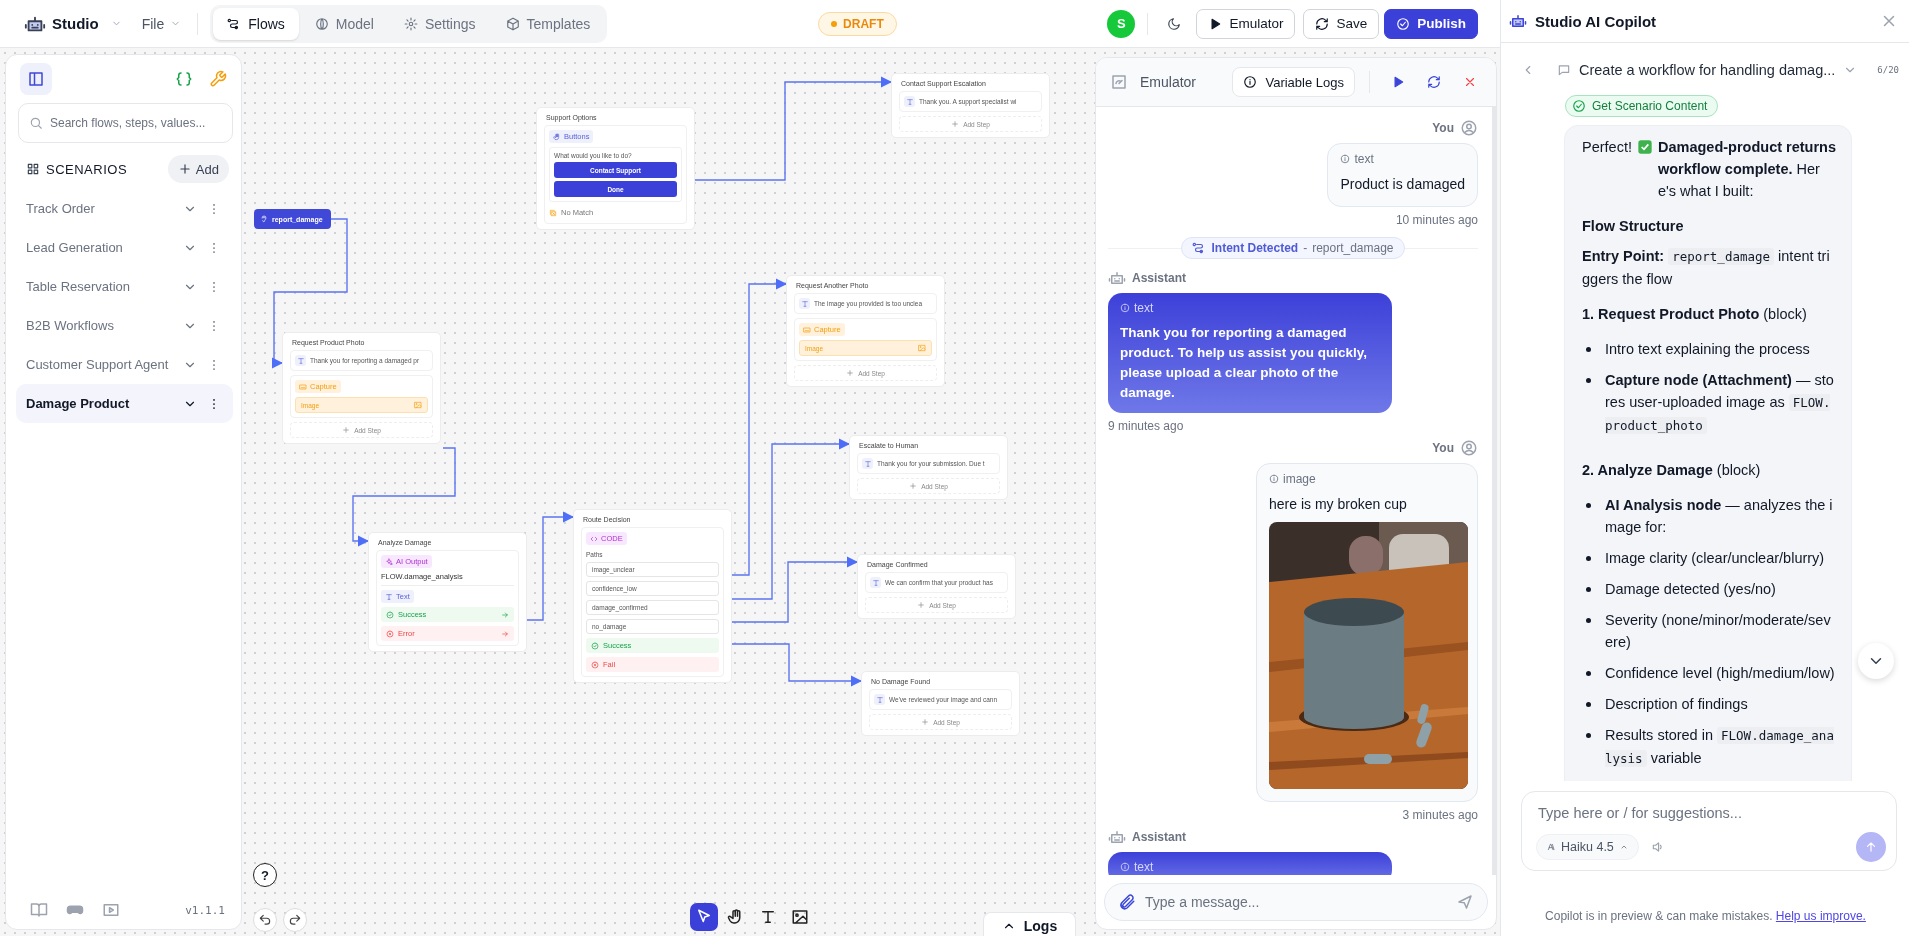 The height and width of the screenshot is (936, 1909). Describe the element at coordinates (1677, 704) in the screenshot. I see `list-text: Description of findings` at that location.